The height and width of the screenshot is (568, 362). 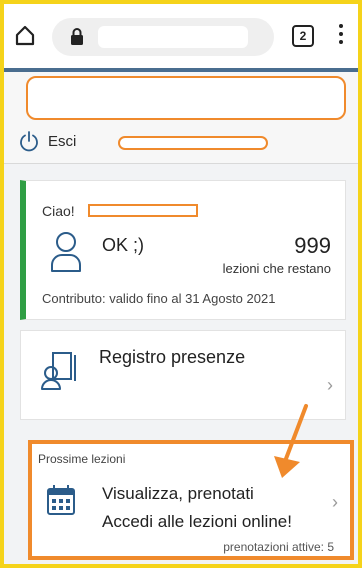 I want to click on power-icon, so click(x=29, y=141).